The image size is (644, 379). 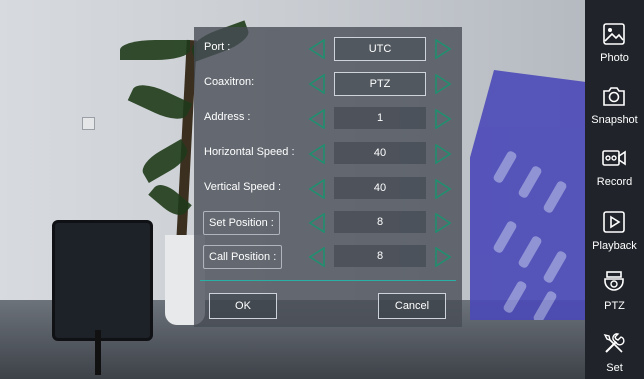 I want to click on wall-socket, so click(x=88, y=123).